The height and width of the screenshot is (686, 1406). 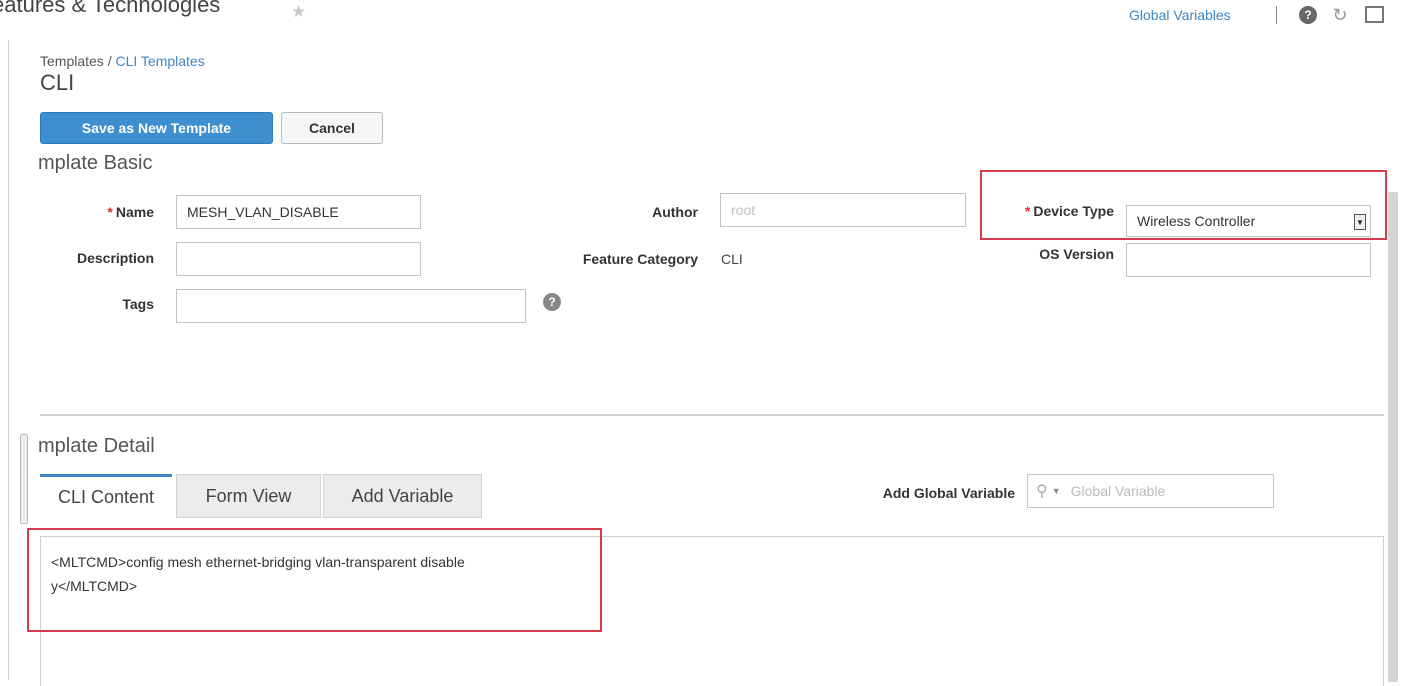 I want to click on tab-form-view: Form View, so click(x=248, y=496).